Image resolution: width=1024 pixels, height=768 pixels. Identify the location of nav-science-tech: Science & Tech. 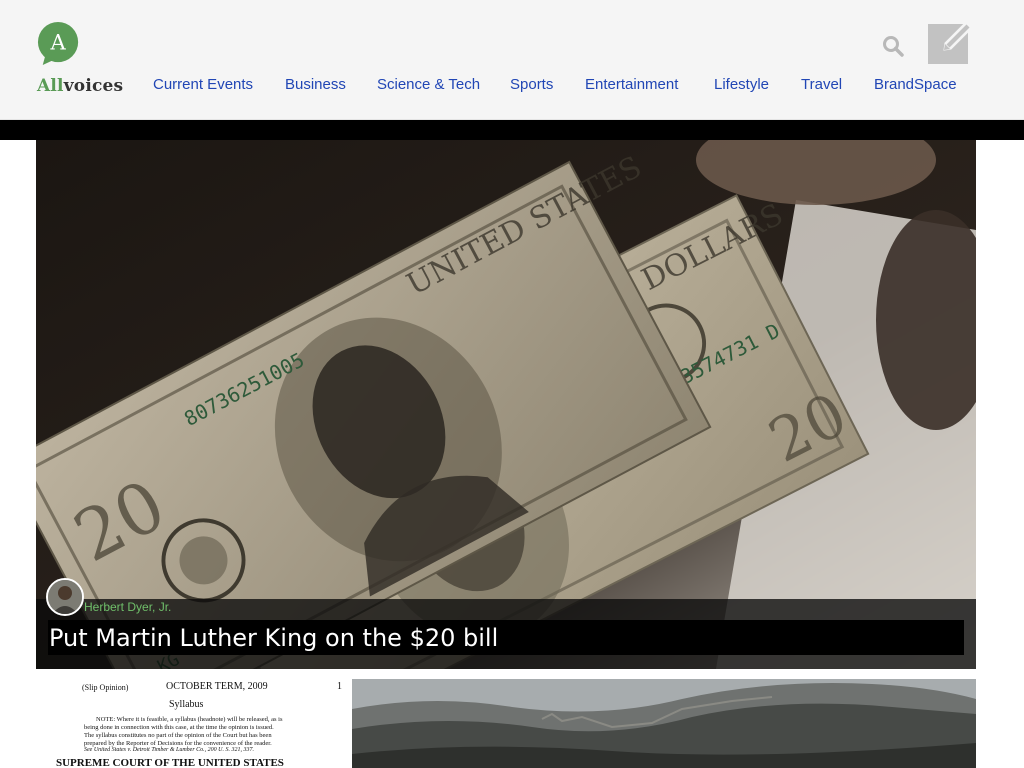
(428, 84).